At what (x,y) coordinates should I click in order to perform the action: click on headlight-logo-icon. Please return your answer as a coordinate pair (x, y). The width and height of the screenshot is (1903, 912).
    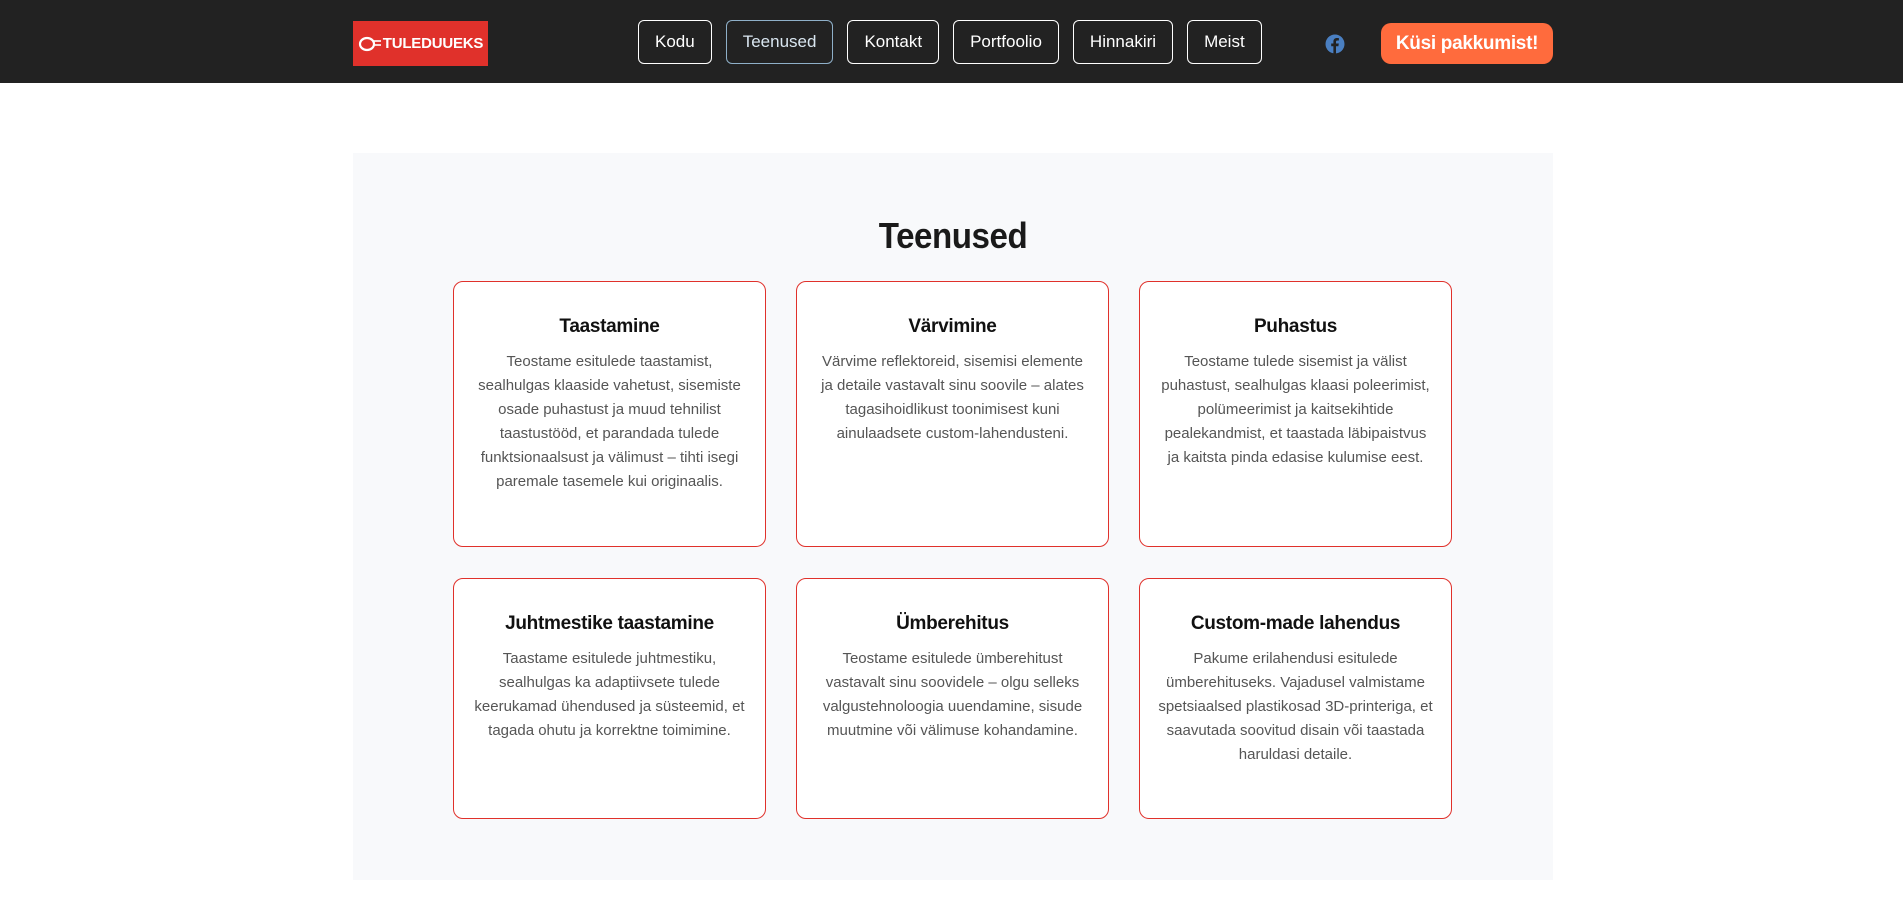
    Looking at the image, I should click on (369, 43).